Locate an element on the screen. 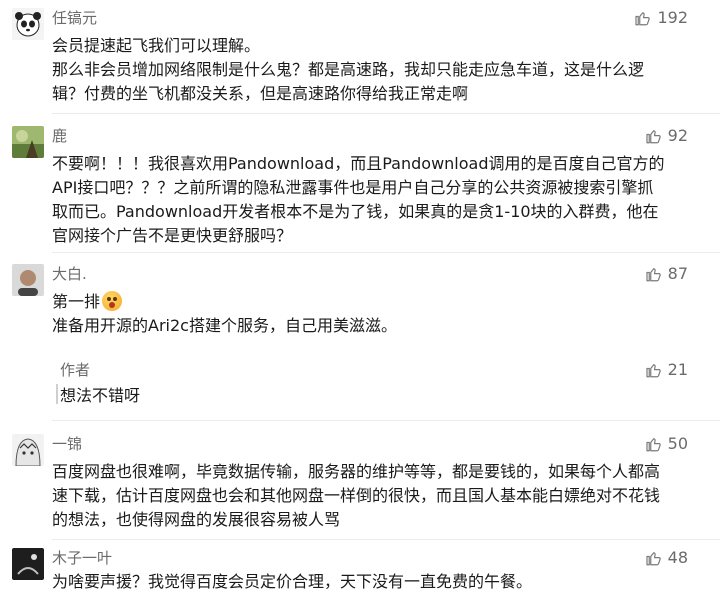  comment-author: 大白. is located at coordinates (69, 274).